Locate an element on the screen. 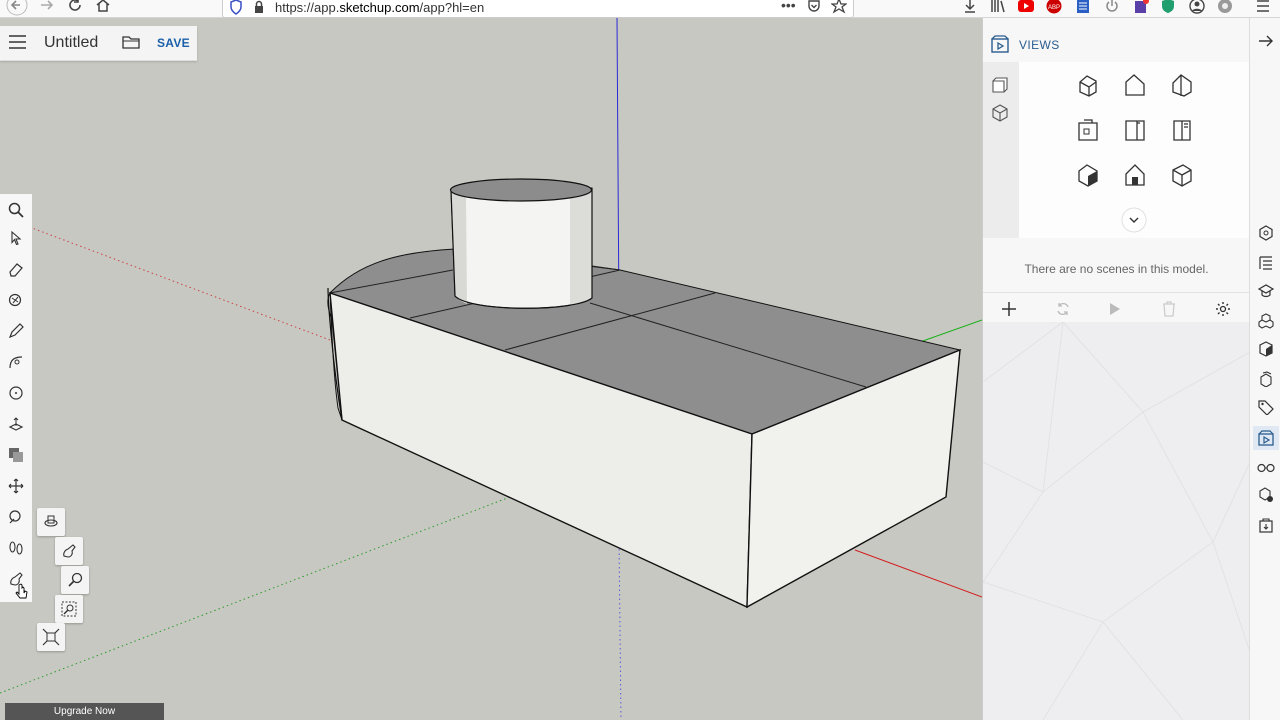  more-icon: ••• is located at coordinates (788, 6).